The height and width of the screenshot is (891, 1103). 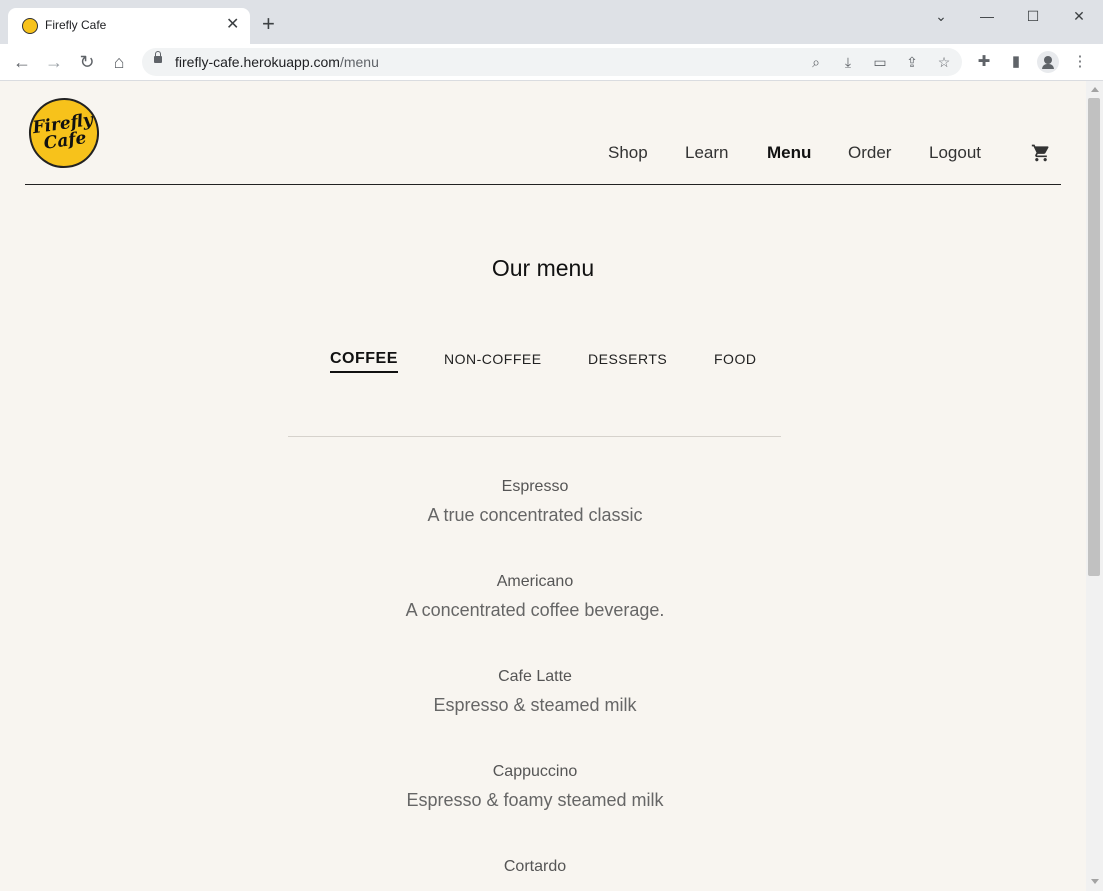 What do you see at coordinates (268, 24) in the screenshot?
I see `new-tab-button: +` at bounding box center [268, 24].